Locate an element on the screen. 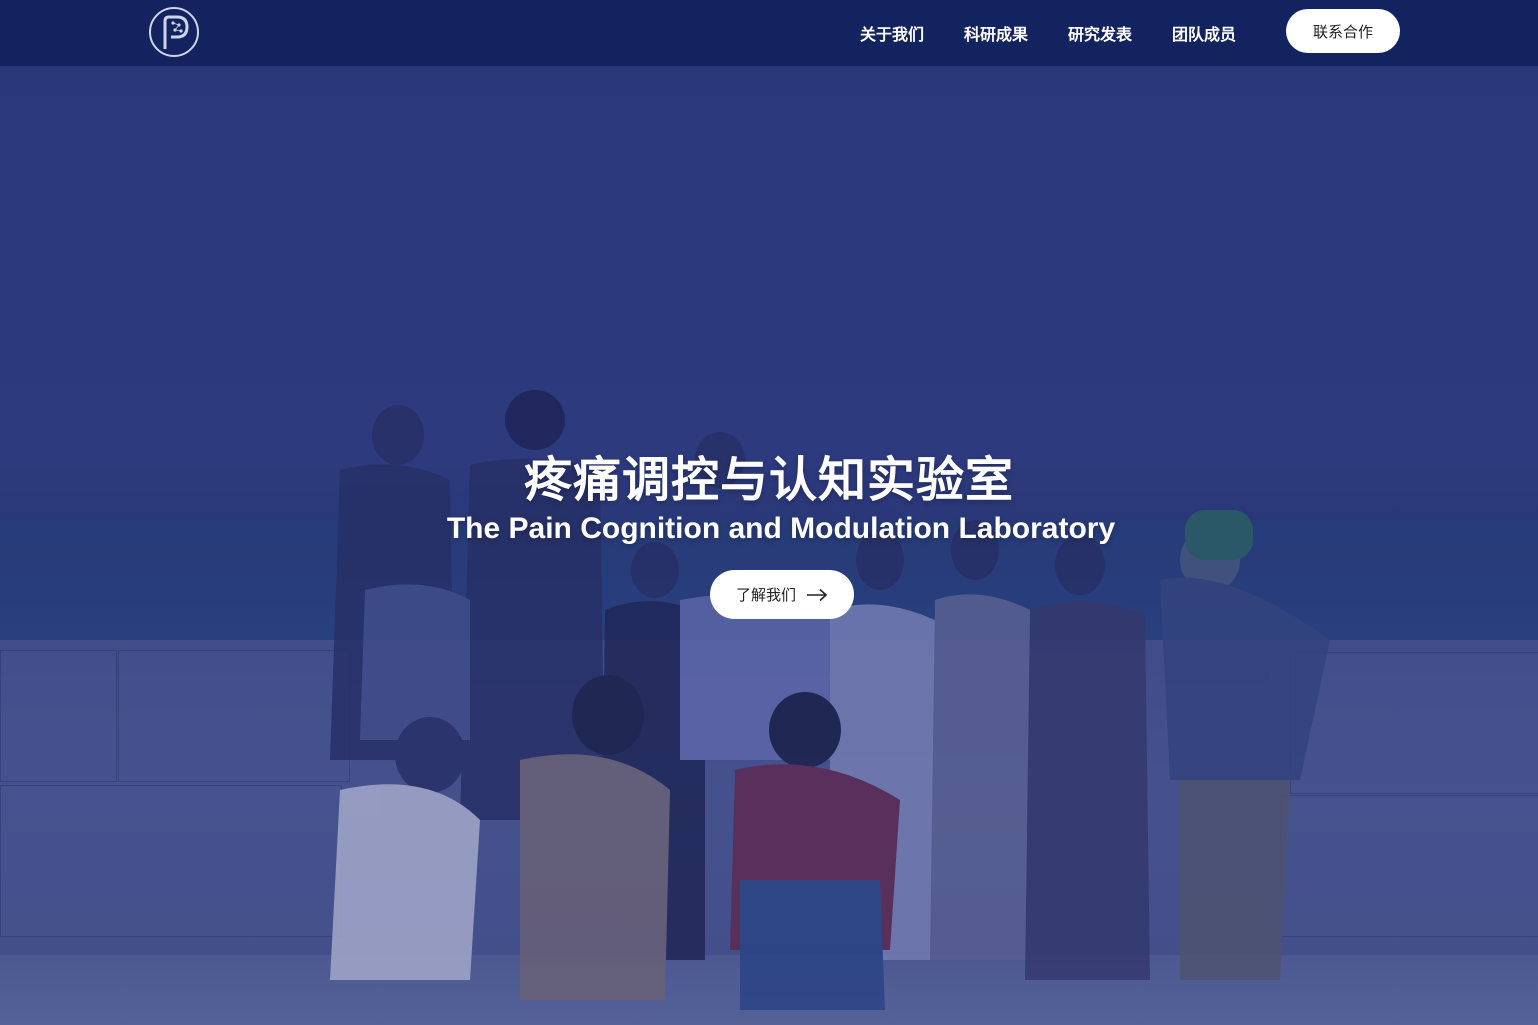 This screenshot has width=1538, height=1025. learn-more-button: 了解我们 is located at coordinates (782, 594).